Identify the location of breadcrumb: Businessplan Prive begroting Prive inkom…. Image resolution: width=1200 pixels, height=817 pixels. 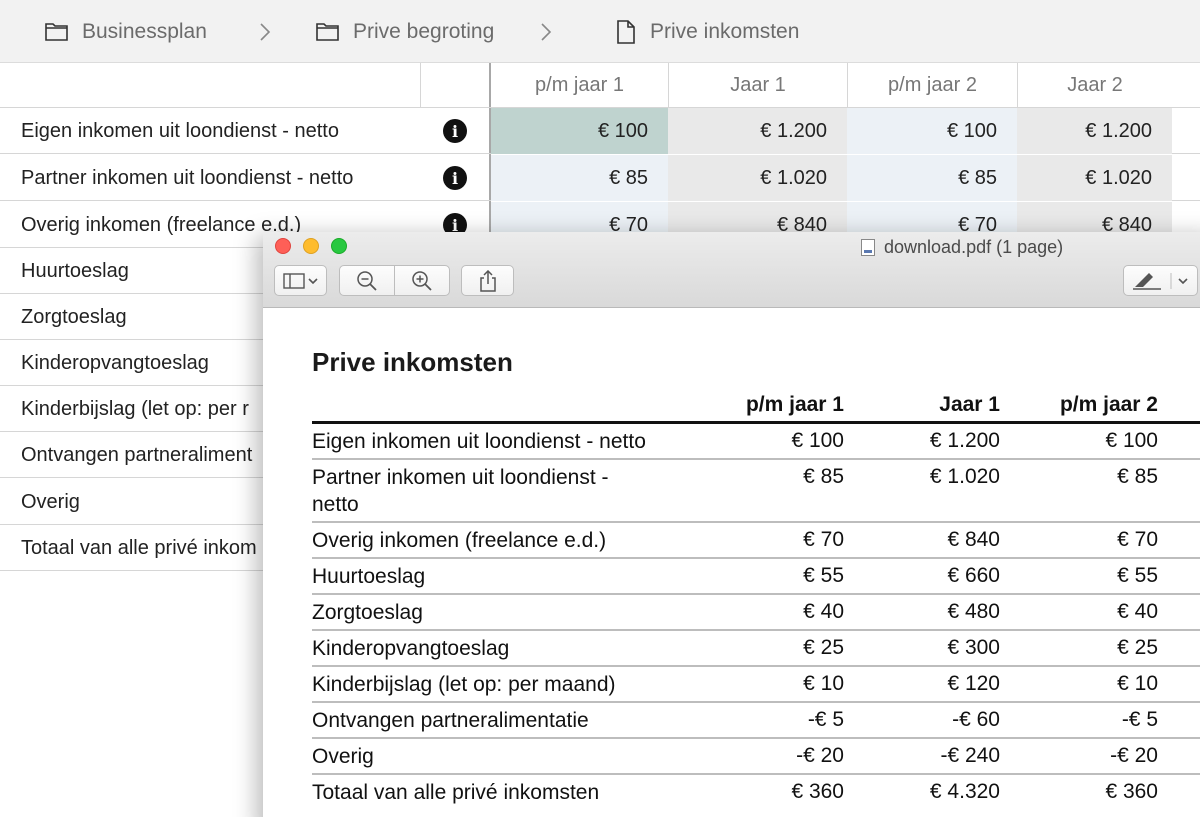
(600, 31).